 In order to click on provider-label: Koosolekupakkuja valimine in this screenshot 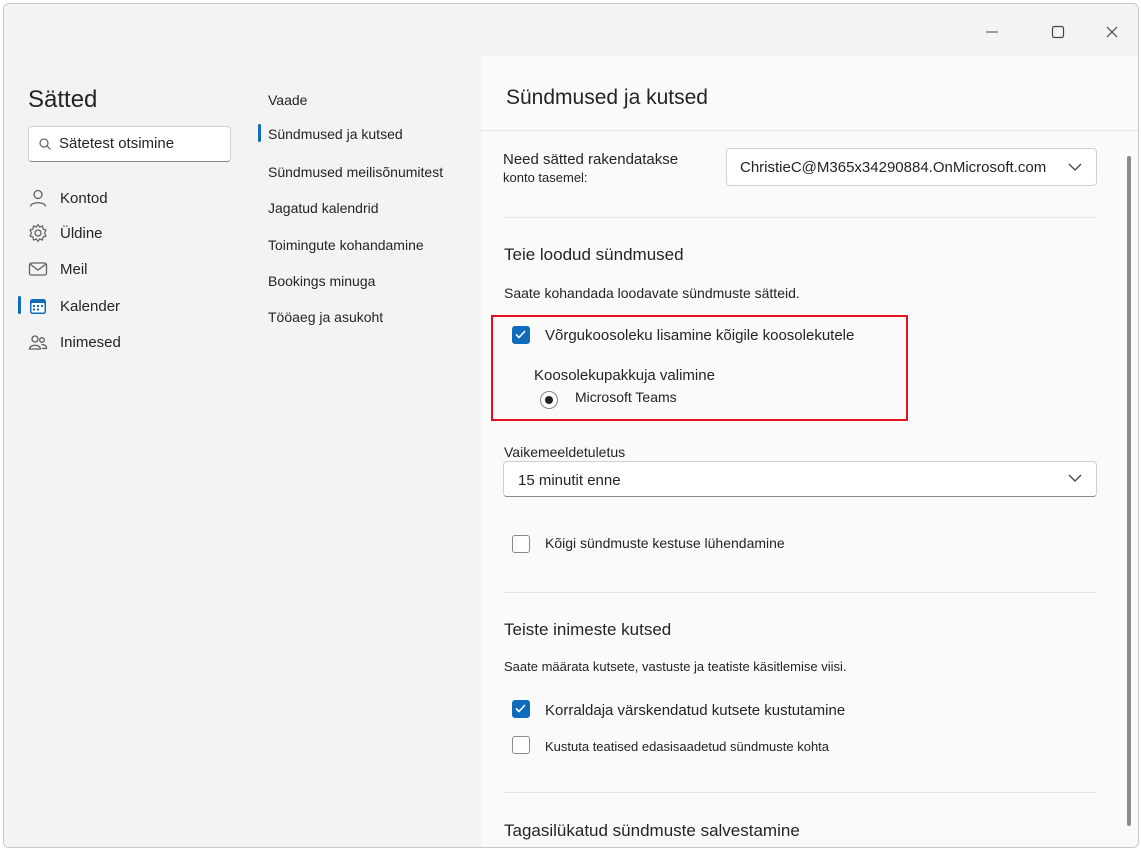, I will do `click(624, 375)`.